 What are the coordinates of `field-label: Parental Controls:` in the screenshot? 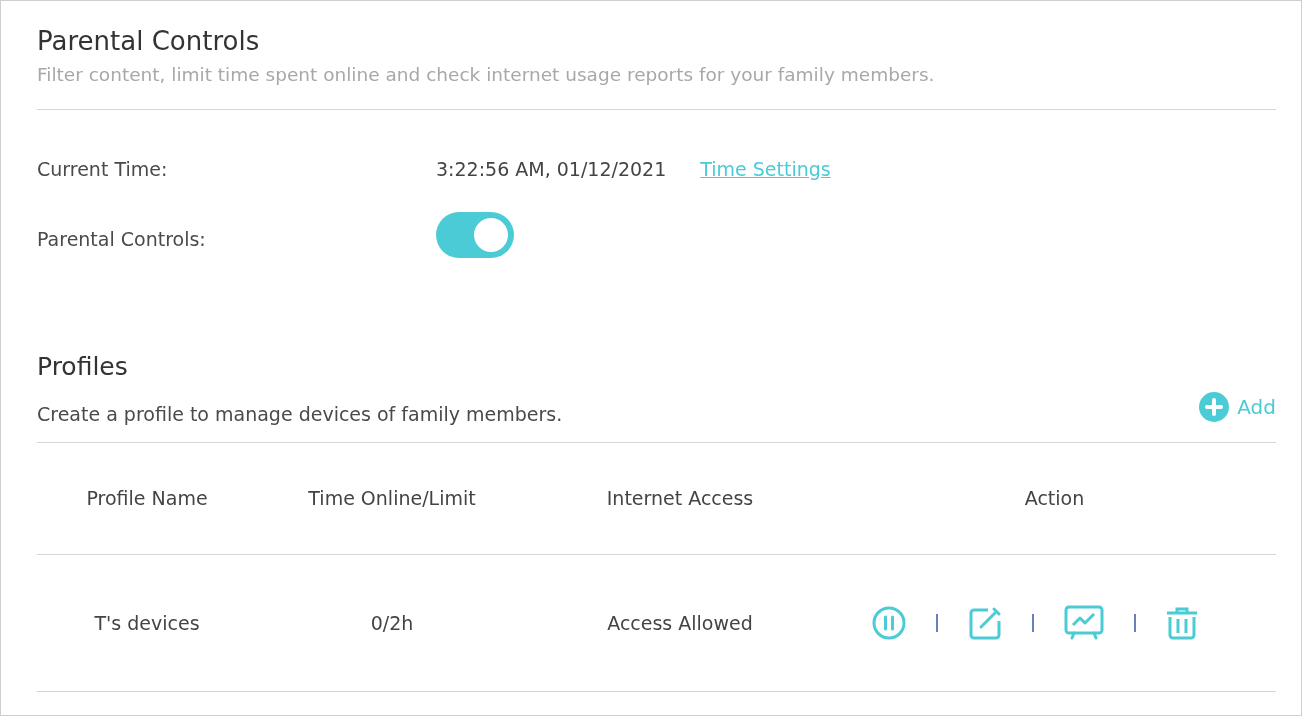 It's located at (122, 239).